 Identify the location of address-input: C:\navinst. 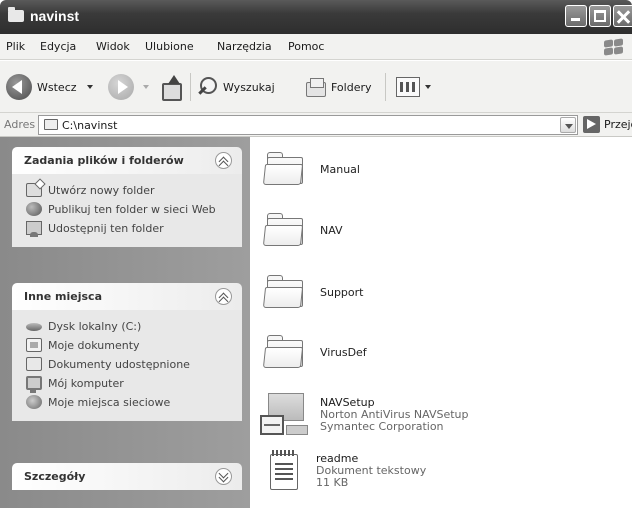
(308, 125).